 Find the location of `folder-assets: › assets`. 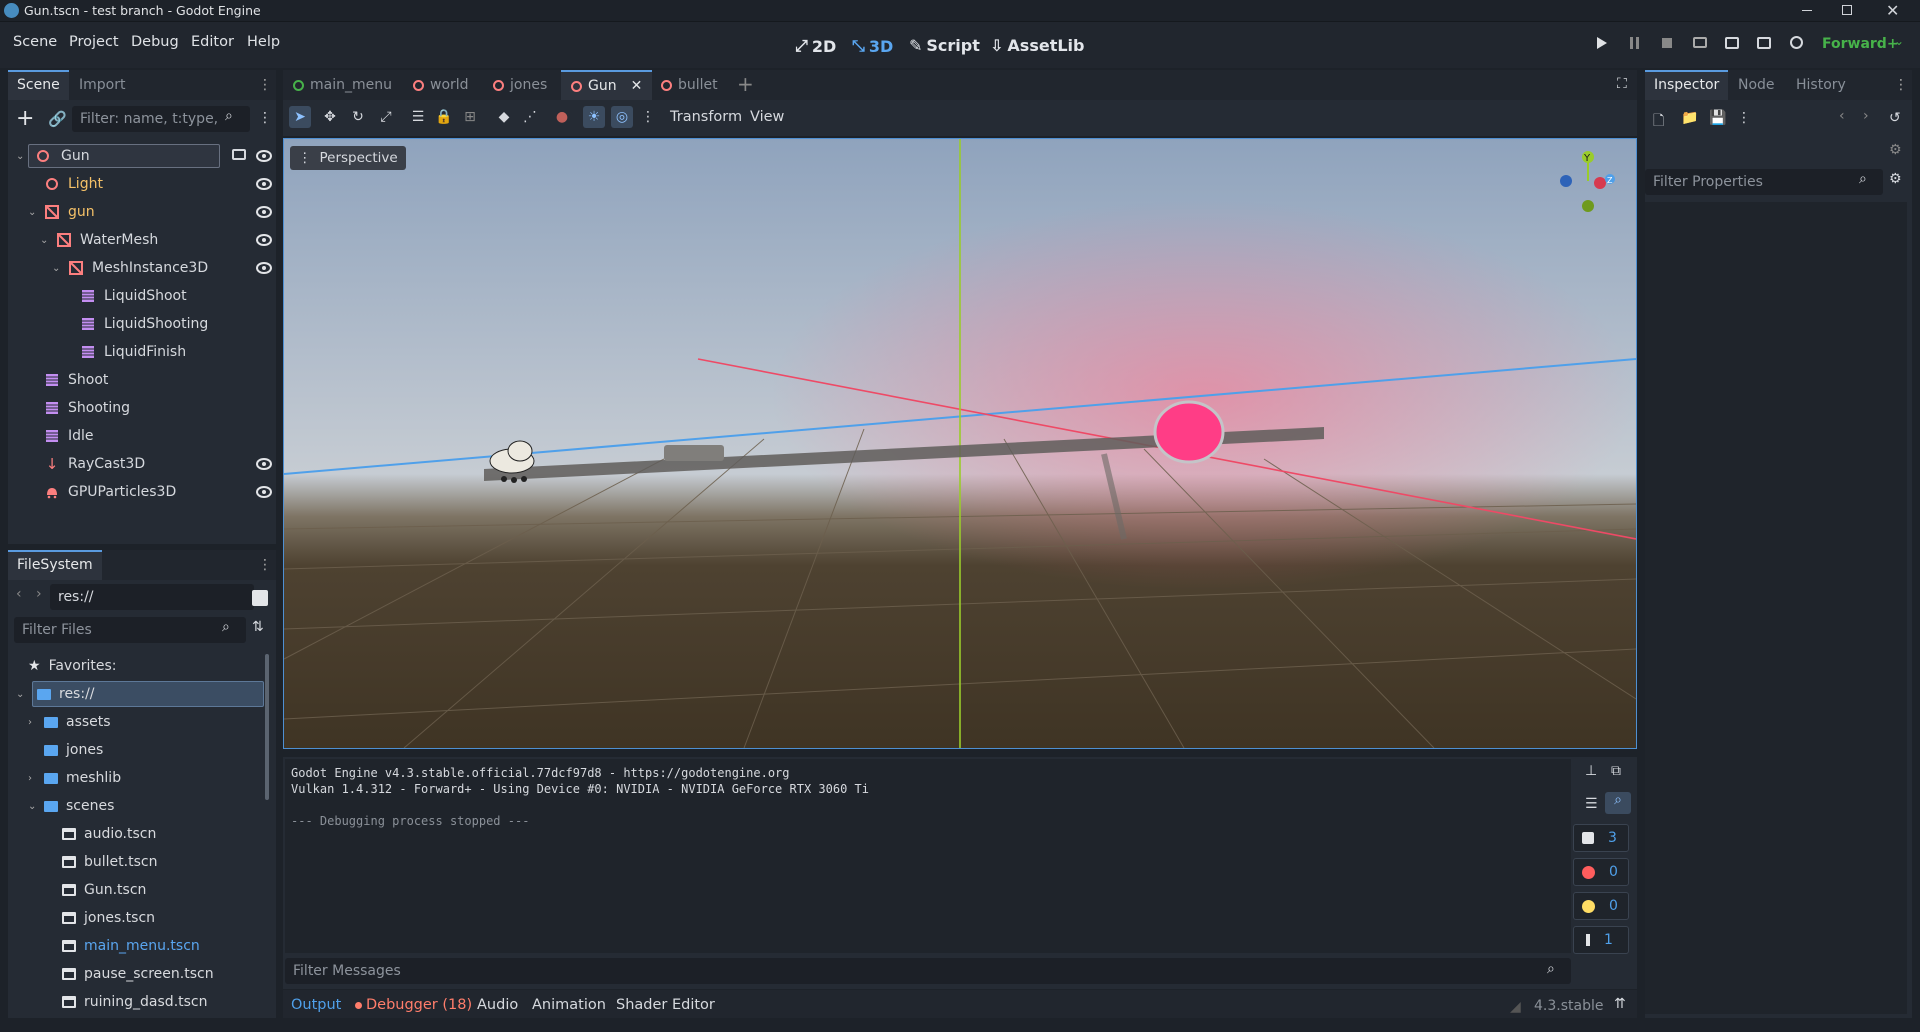

folder-assets: › assets is located at coordinates (69, 722).